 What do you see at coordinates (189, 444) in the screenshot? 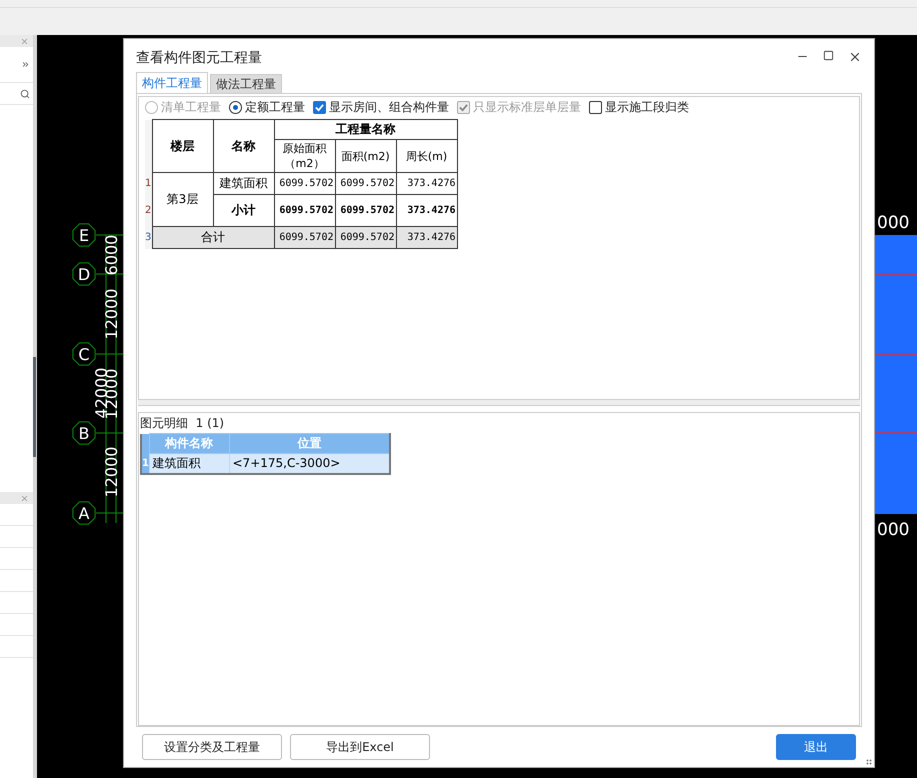
I see `column-header: 构件名称` at bounding box center [189, 444].